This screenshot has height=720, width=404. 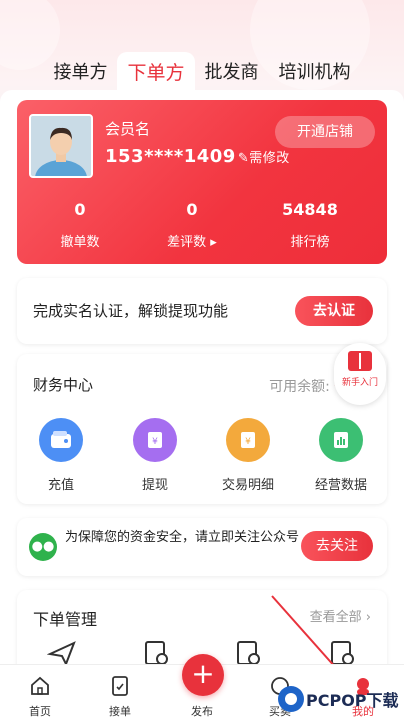 What do you see at coordinates (40, 711) in the screenshot?
I see `nav-home-label: 首页` at bounding box center [40, 711].